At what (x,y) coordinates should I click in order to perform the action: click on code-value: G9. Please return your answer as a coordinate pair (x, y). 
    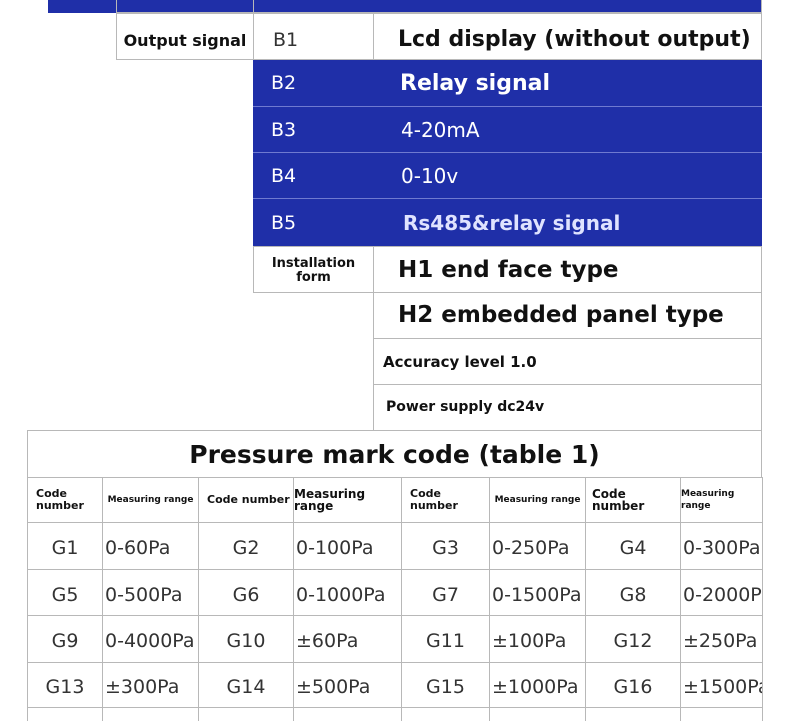
    Looking at the image, I should click on (65, 641).